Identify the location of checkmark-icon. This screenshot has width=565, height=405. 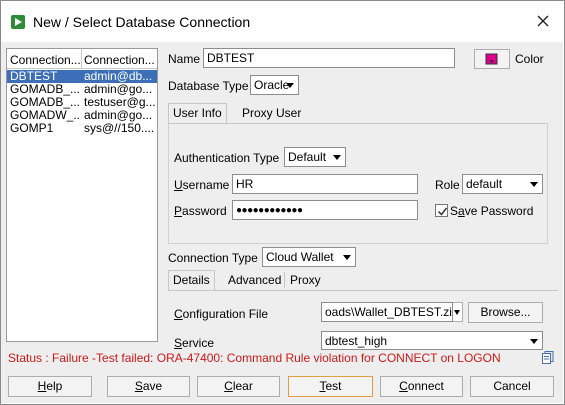
(442, 211).